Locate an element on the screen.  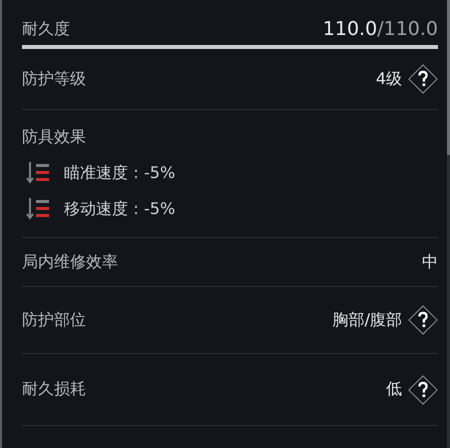
stat-label: 防护等级 is located at coordinates (54, 79).